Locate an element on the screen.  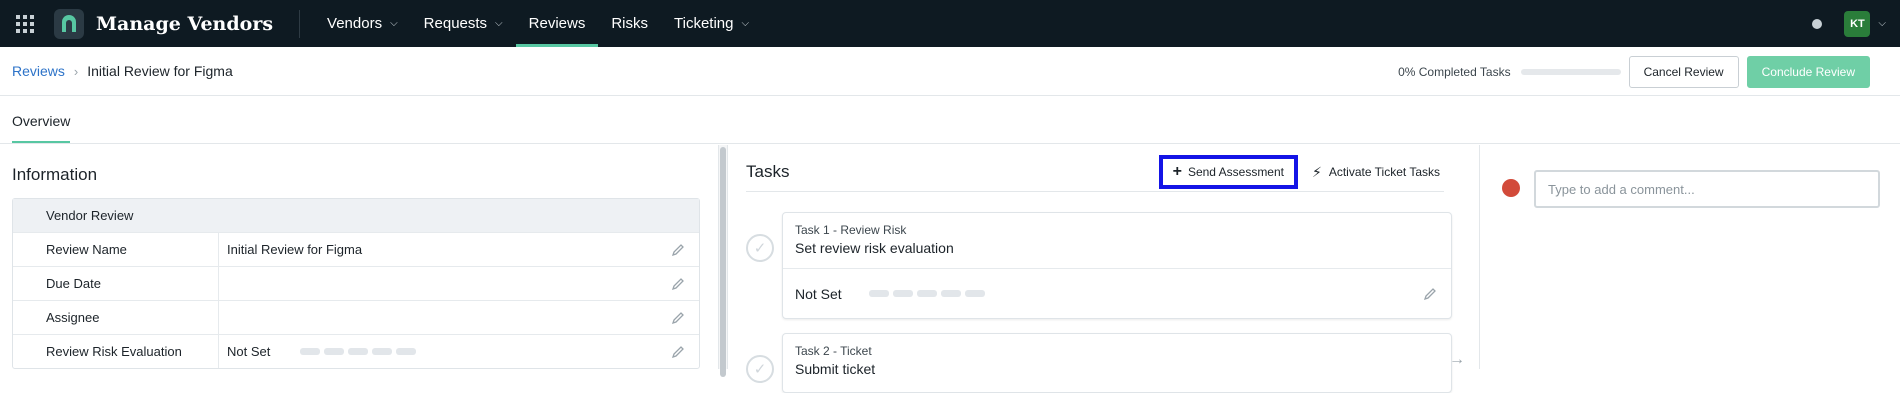
page-title: Initial Review for Figma is located at coordinates (160, 71).